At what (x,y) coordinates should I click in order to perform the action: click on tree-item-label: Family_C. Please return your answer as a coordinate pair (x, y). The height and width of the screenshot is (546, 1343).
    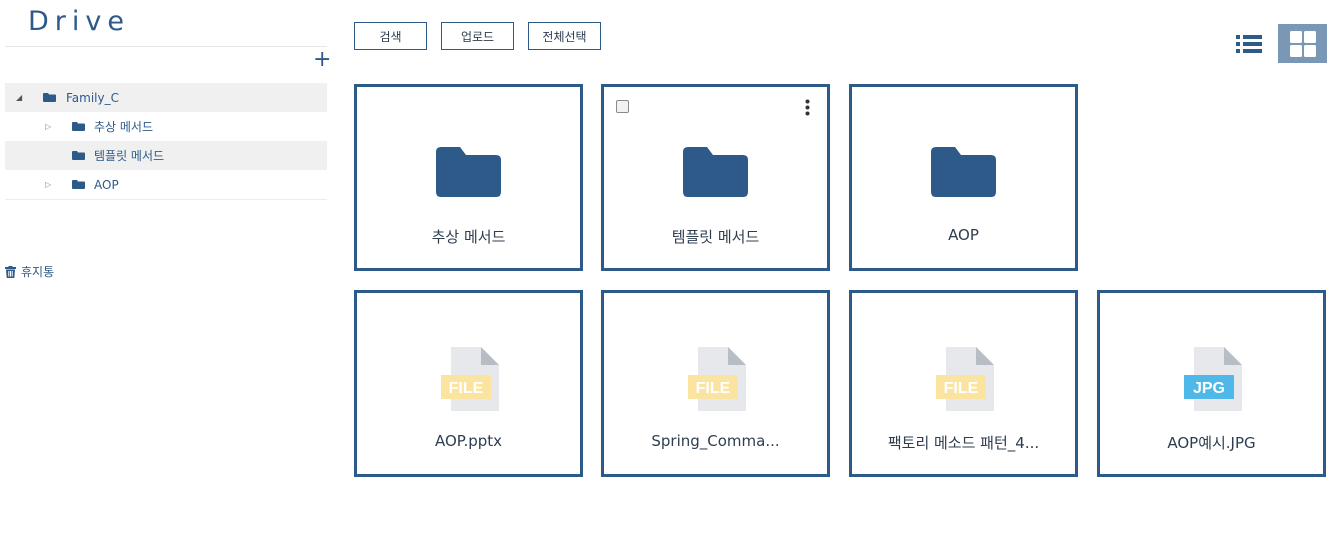
    Looking at the image, I should click on (92, 97).